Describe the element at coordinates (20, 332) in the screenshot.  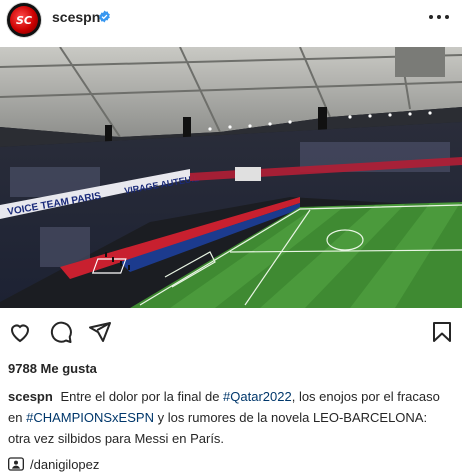
I see `heart-icon` at that location.